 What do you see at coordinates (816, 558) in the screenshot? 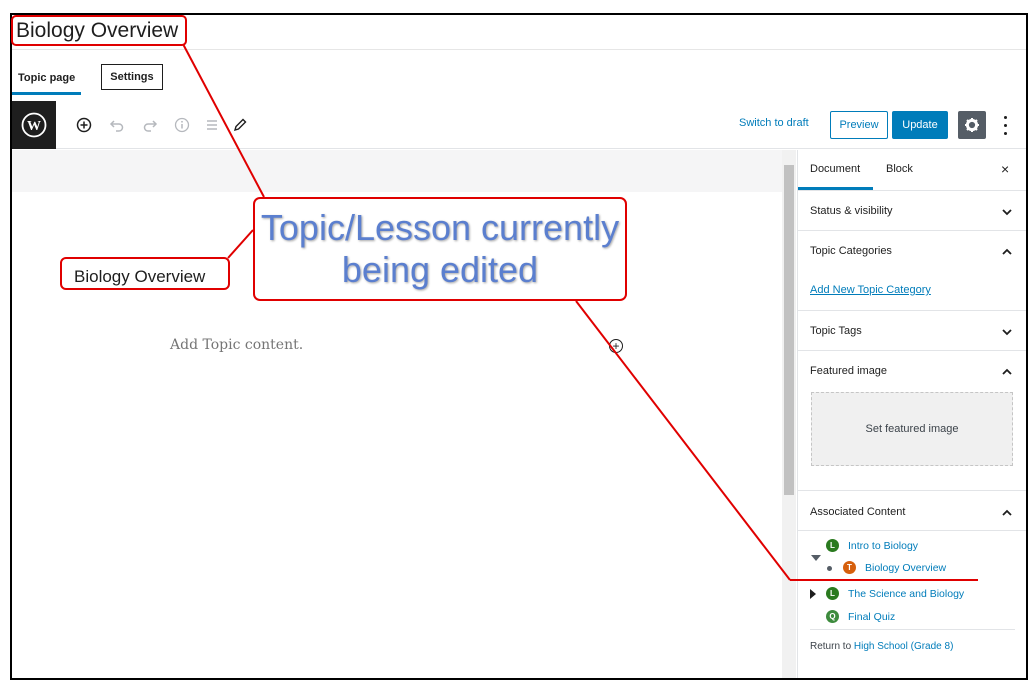
I see `expanded-triangle-icon` at bounding box center [816, 558].